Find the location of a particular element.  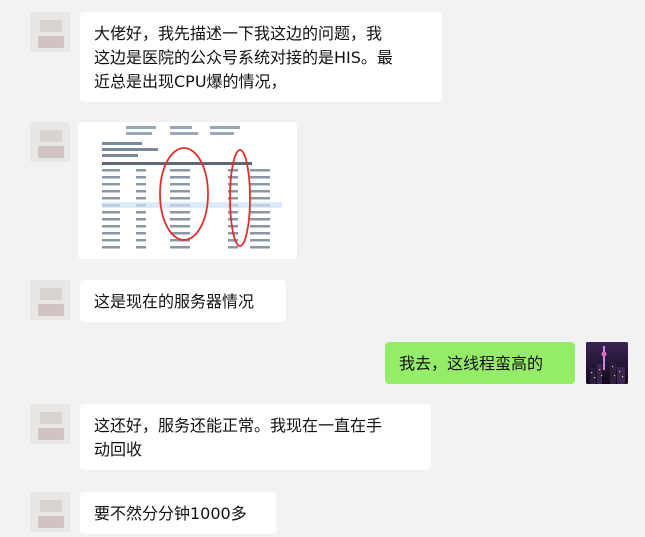

message-text: 动回收 is located at coordinates (118, 449).